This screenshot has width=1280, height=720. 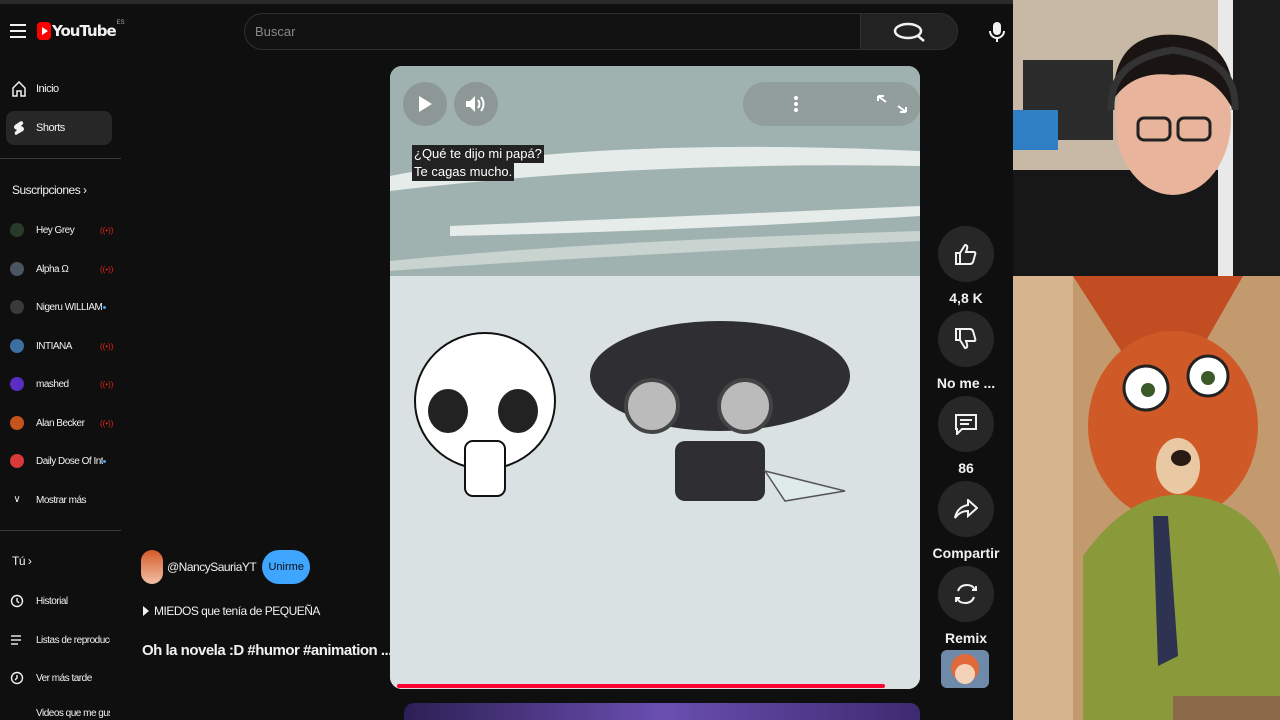 What do you see at coordinates (50, 128) in the screenshot?
I see `sidebar-item-label: Shorts` at bounding box center [50, 128].